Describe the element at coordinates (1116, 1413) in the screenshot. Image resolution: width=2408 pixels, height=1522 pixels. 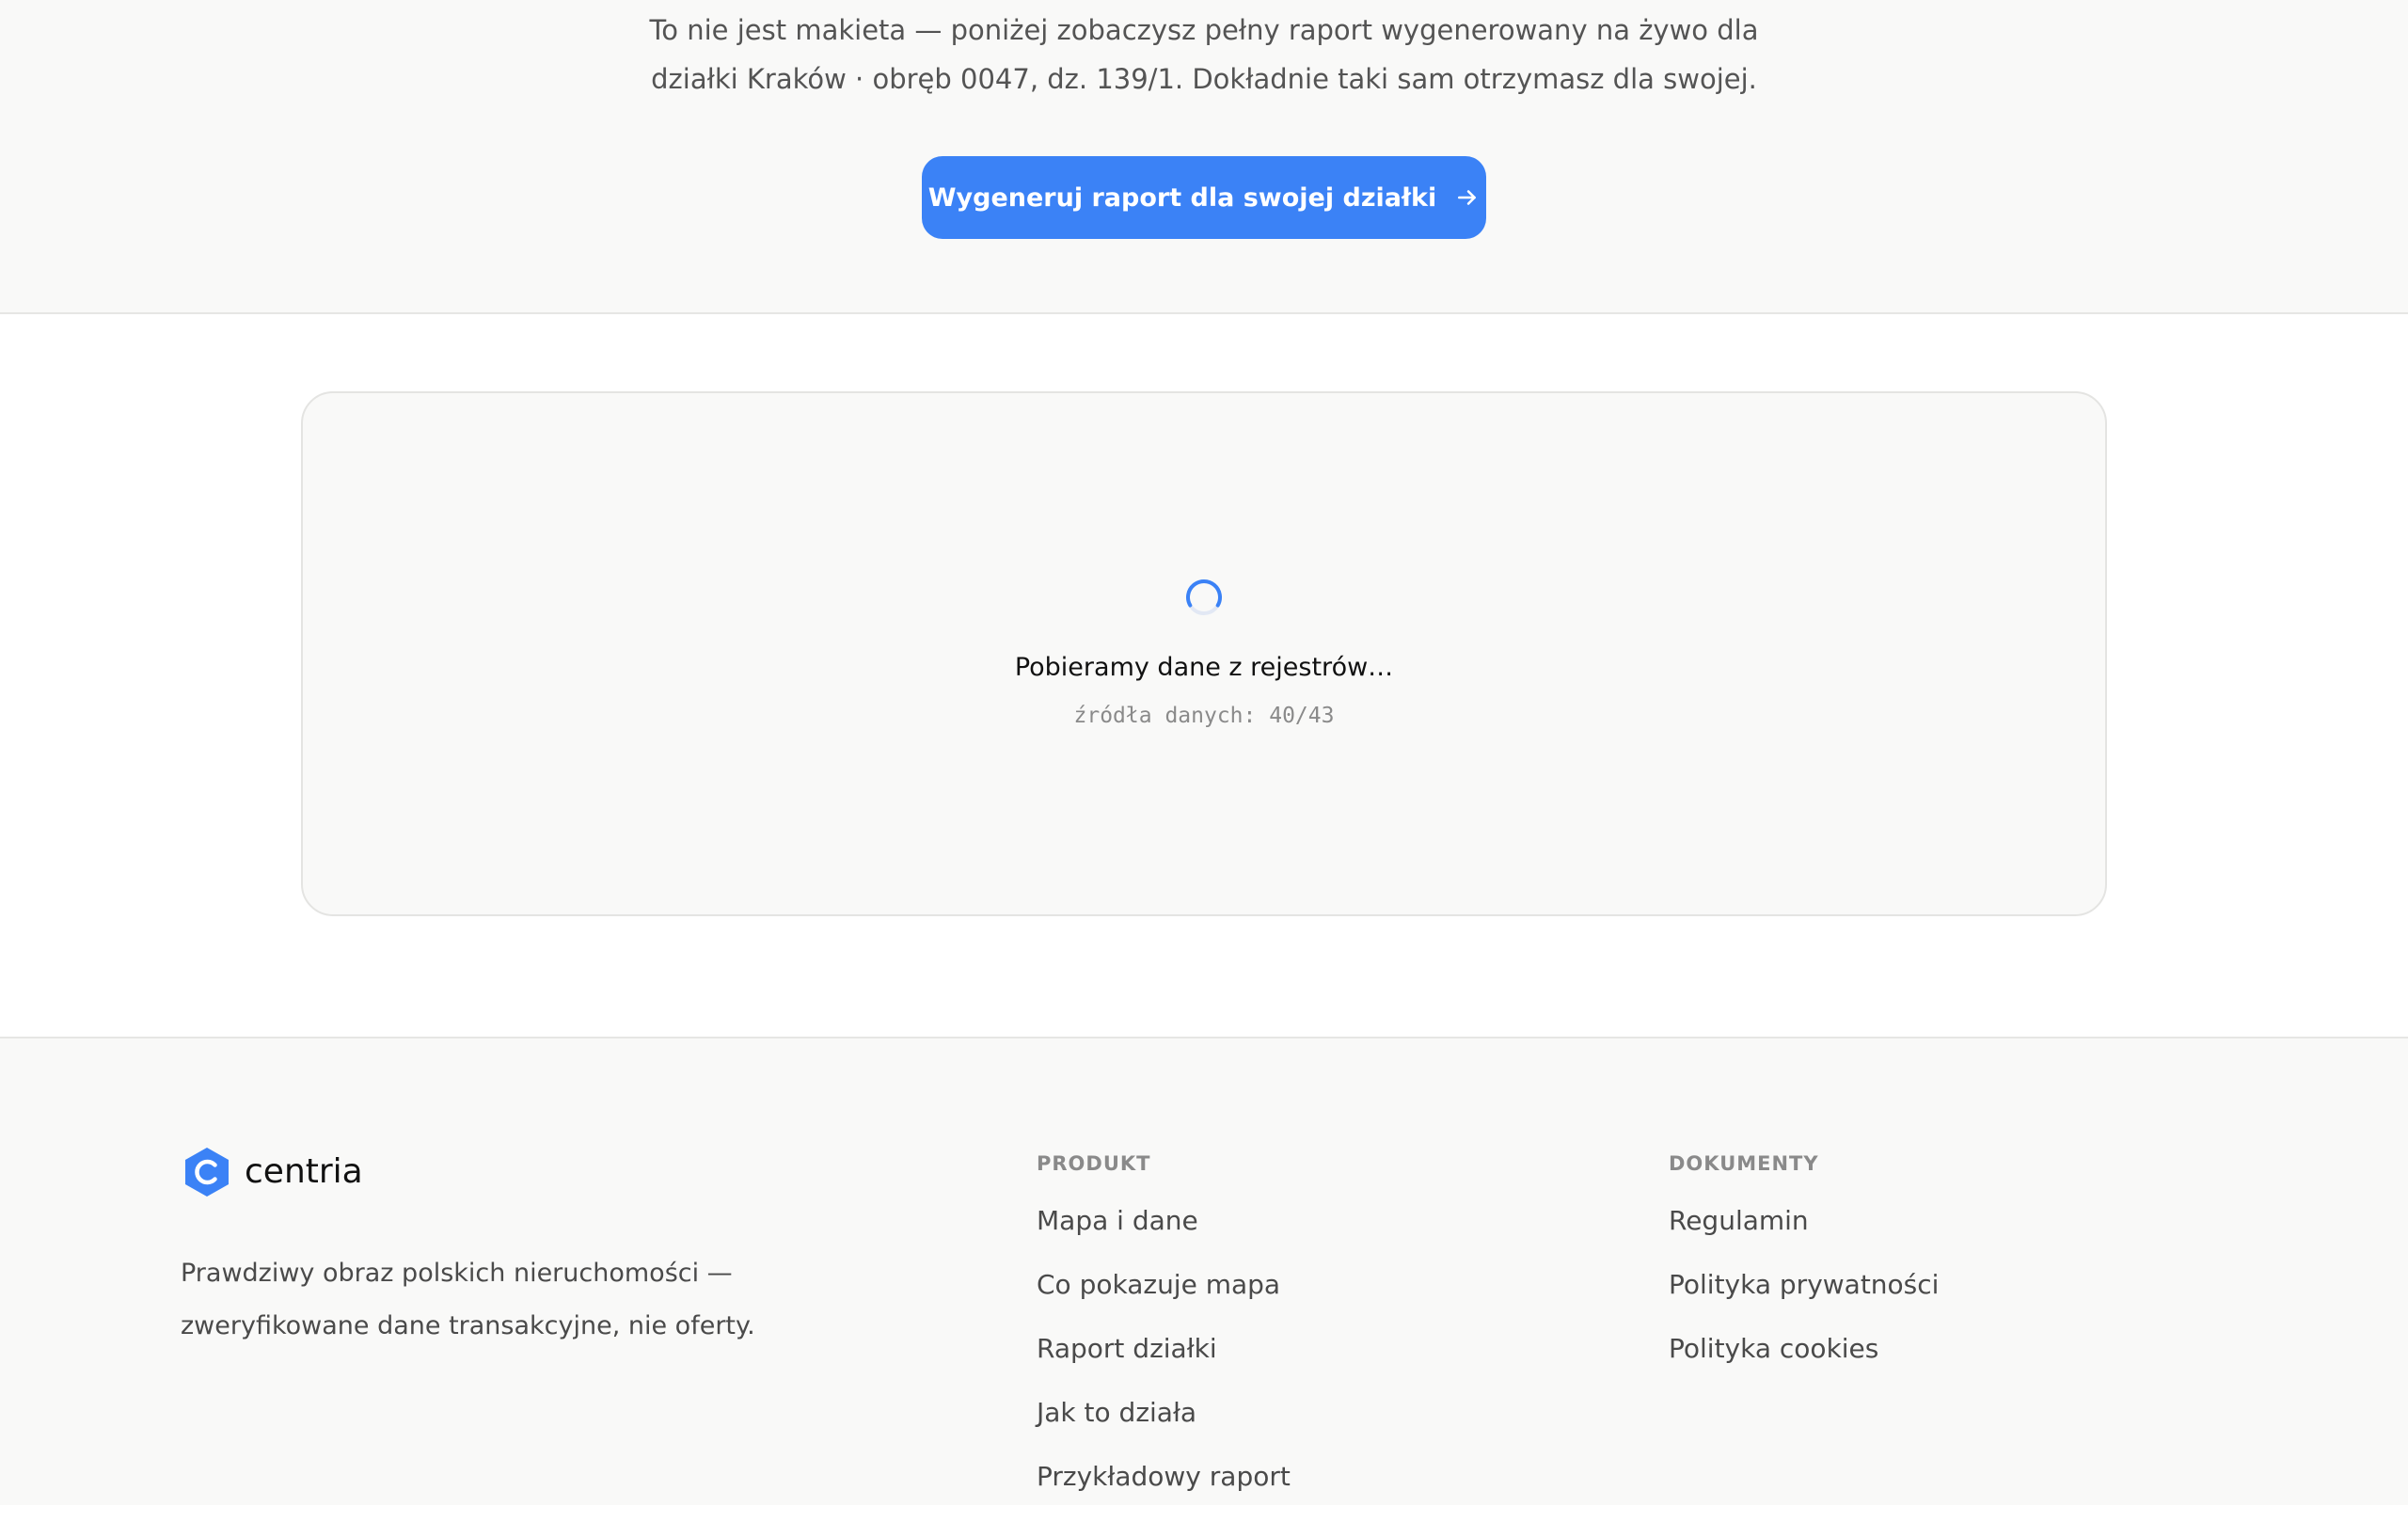
I see `footer-link-how-it-works: Jak to działa` at that location.